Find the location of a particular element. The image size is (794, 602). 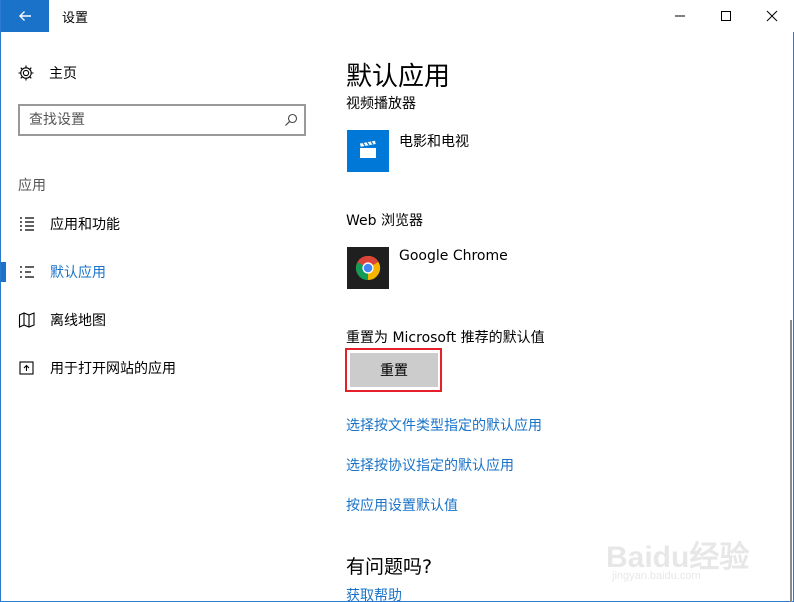

link-set-defaults-by-app: 按应用设置默认值 is located at coordinates (402, 505).